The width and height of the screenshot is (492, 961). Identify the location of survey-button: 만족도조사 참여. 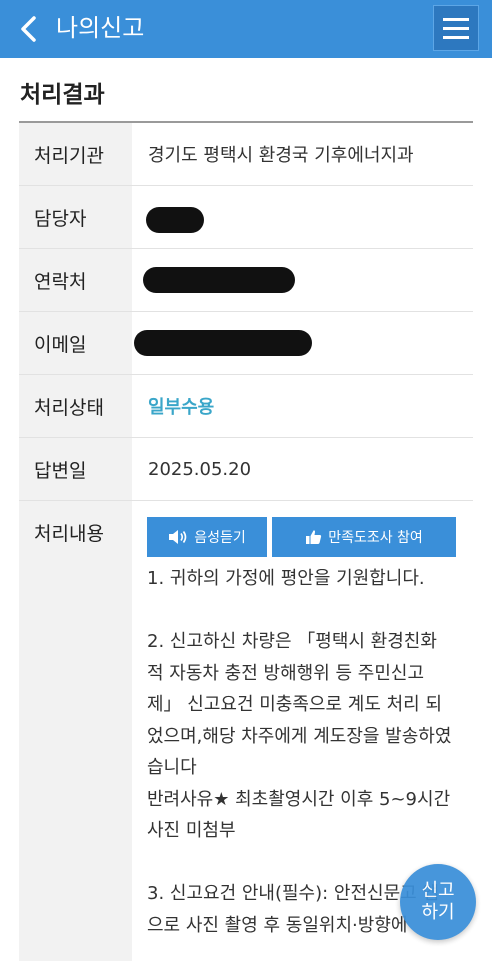
(364, 537).